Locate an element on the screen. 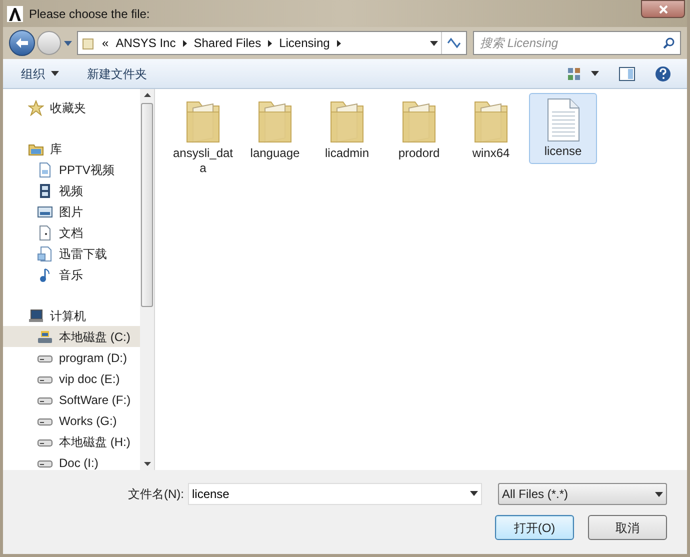  address-bar: « ANSYS Inc Shared Files Licensing is located at coordinates (272, 43).